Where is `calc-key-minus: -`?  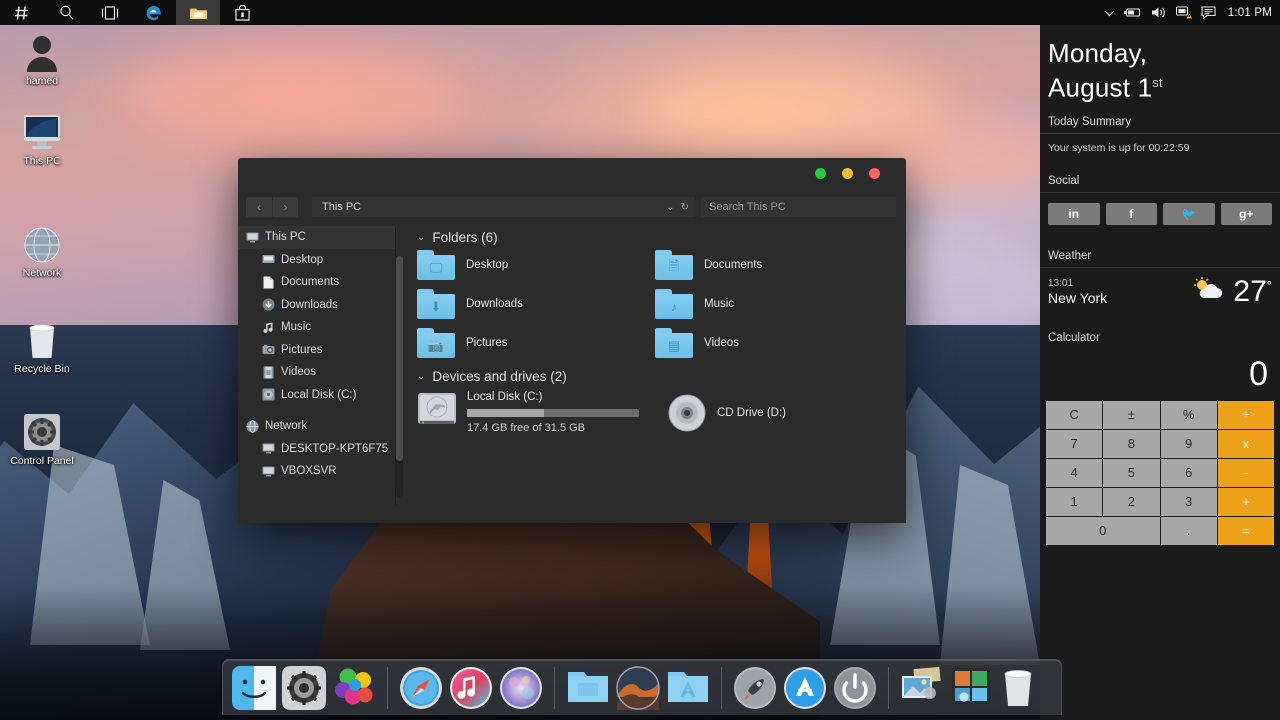 calc-key-minus: - is located at coordinates (1245, 472).